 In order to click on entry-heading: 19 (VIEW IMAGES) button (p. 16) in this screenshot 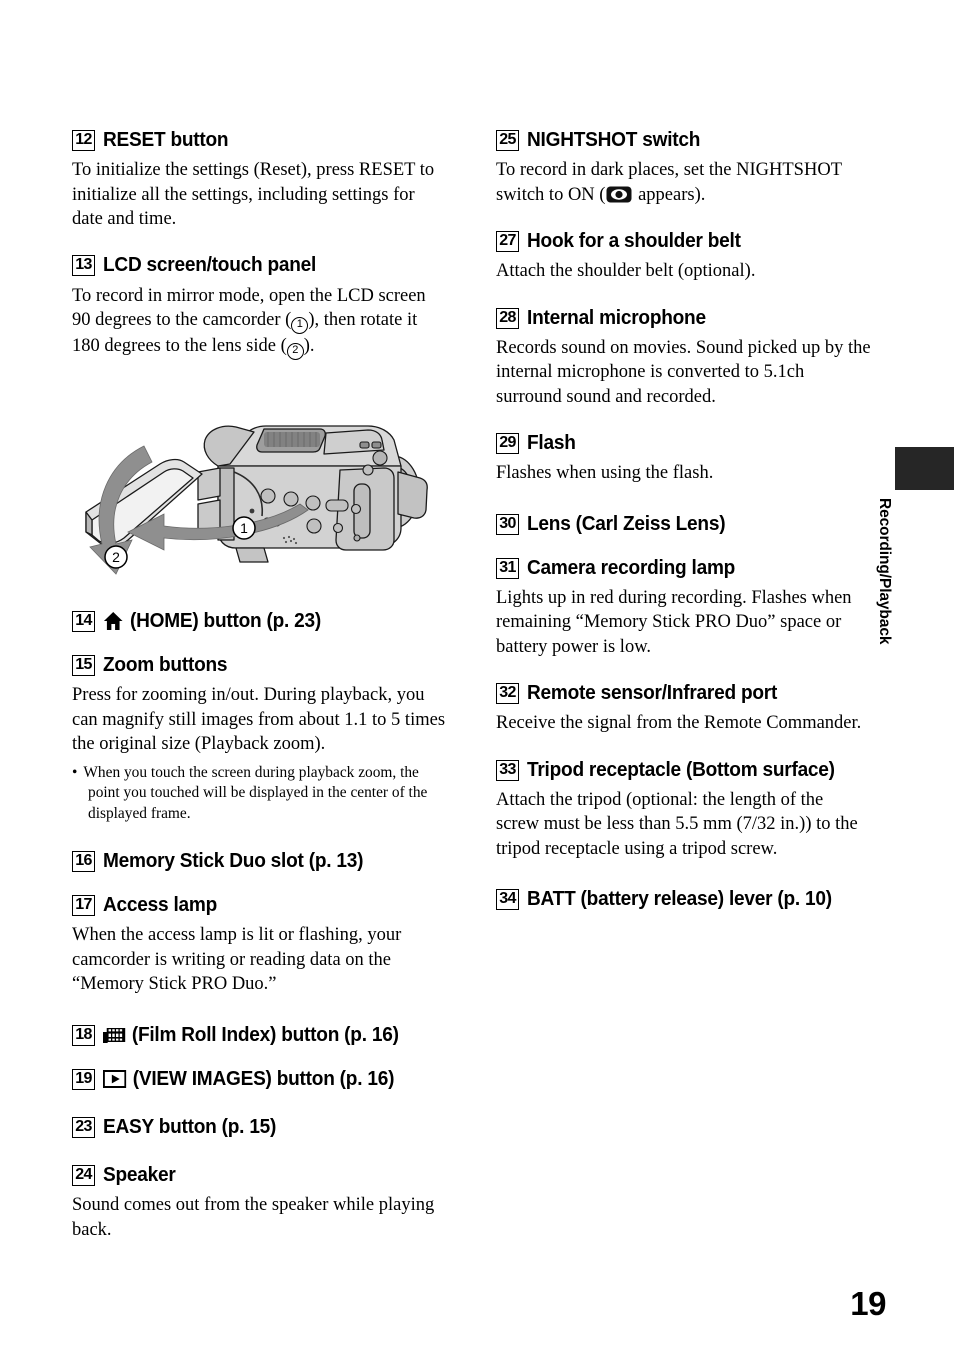, I will do `click(259, 1079)`.